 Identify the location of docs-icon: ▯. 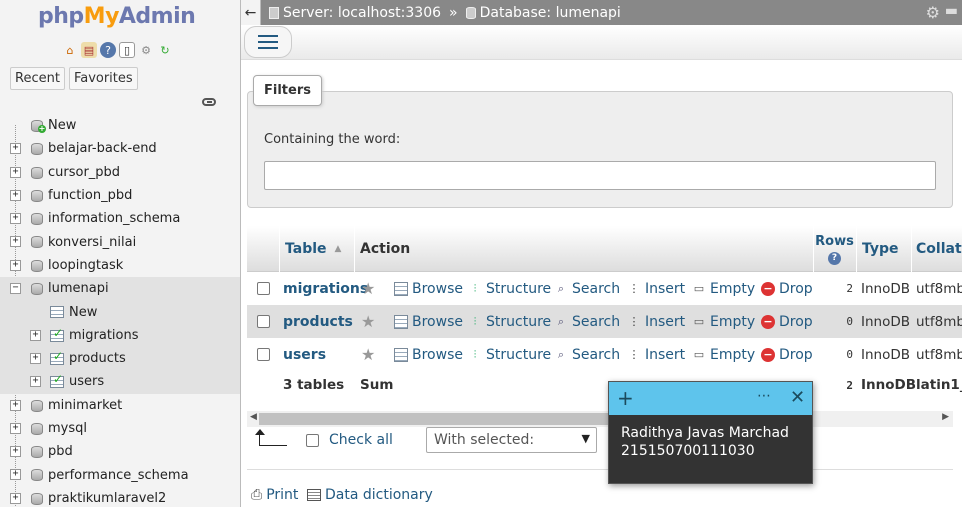
(127, 50).